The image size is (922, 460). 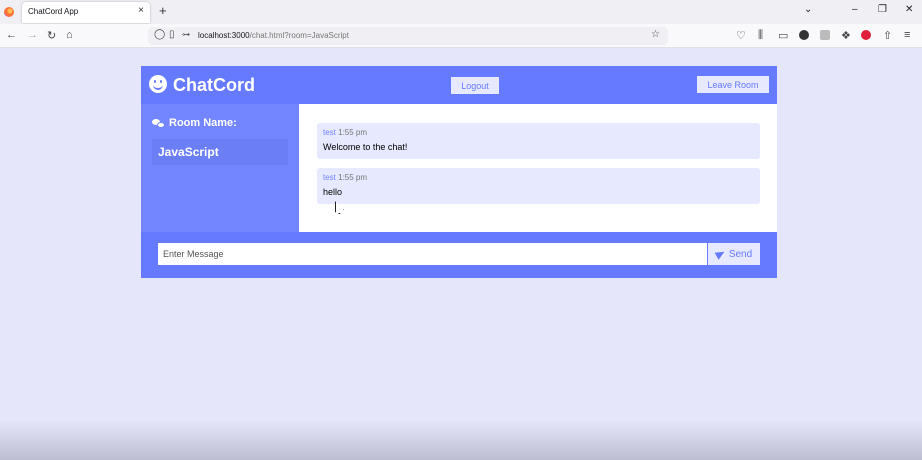 What do you see at coordinates (53, 11) in the screenshot?
I see `tab-title: ChatCord App` at bounding box center [53, 11].